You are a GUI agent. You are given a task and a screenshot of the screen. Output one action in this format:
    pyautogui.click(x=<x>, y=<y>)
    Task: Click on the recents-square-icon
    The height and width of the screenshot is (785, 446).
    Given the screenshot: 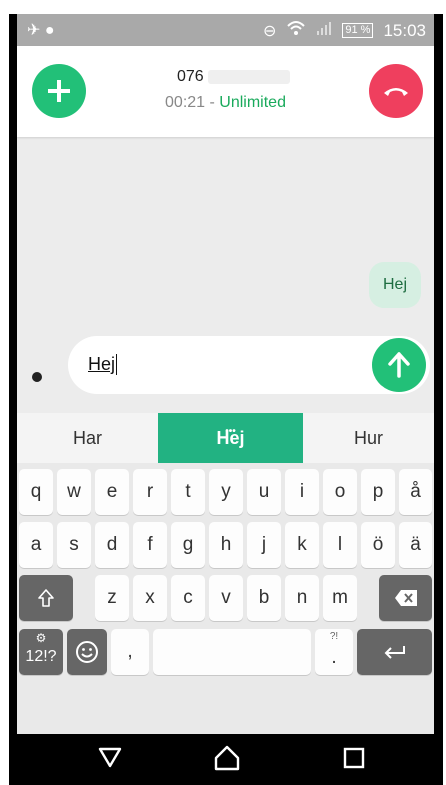 What is the action you would take?
    pyautogui.click(x=354, y=758)
    